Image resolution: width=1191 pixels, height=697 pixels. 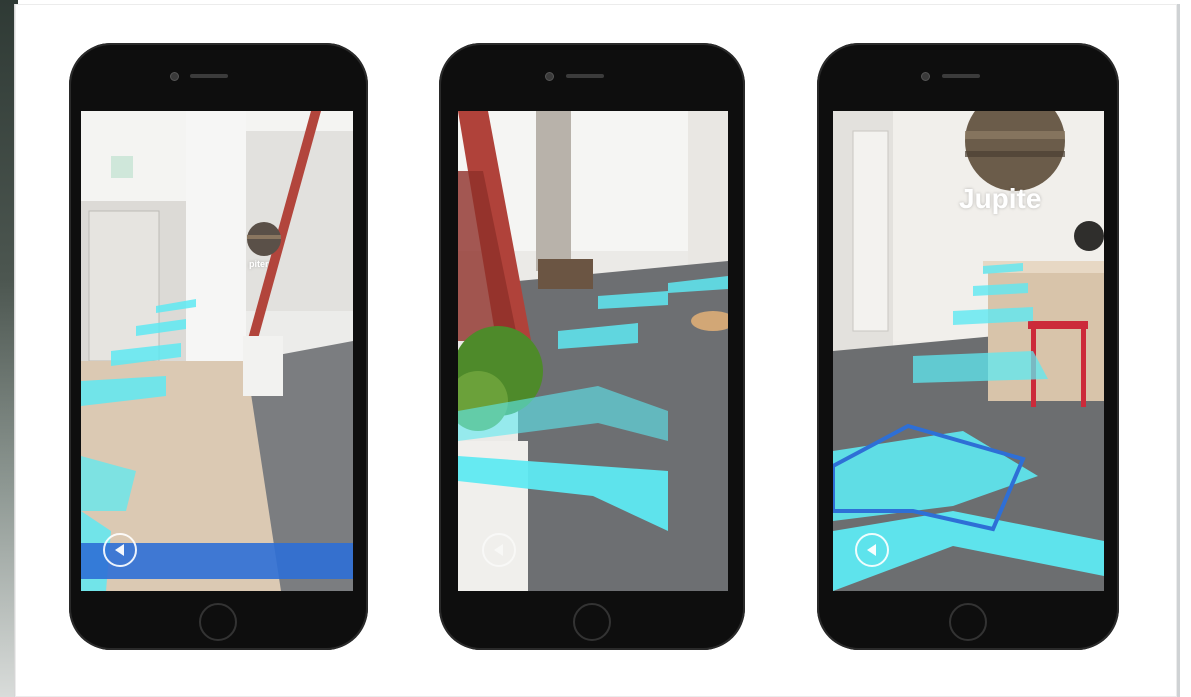 What do you see at coordinates (1000, 198) in the screenshot?
I see `planet-label: Jupite` at bounding box center [1000, 198].